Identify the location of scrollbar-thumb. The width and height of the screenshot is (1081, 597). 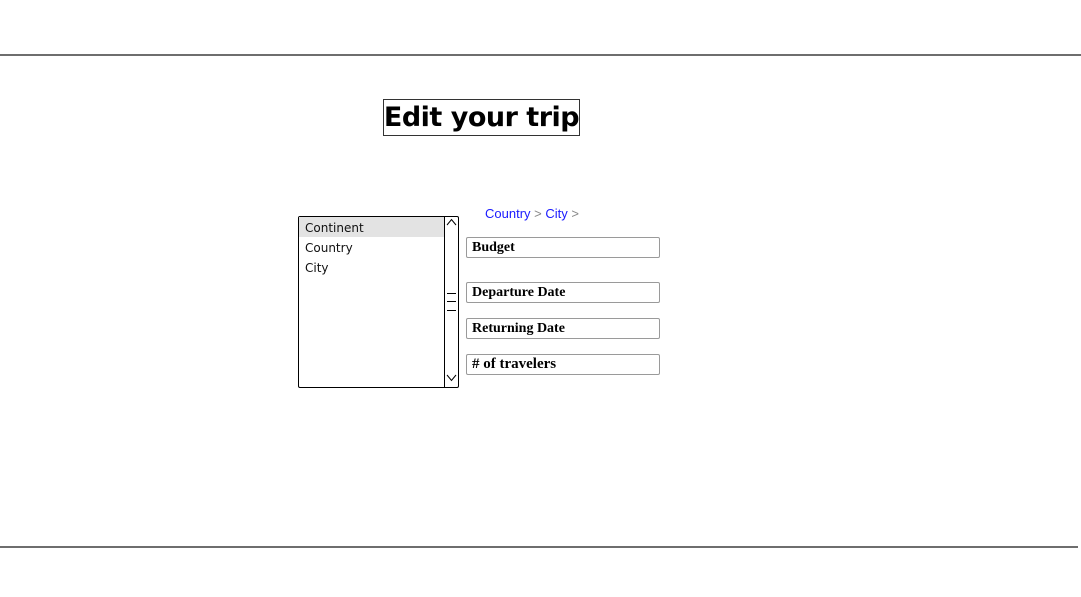
(451, 302).